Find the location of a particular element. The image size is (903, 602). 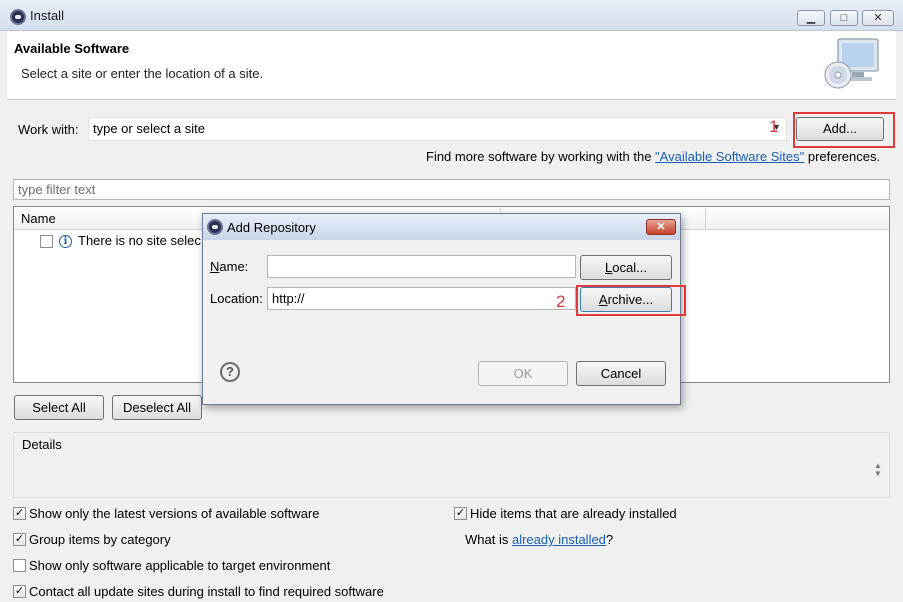

name-label: Name: is located at coordinates (229, 266).